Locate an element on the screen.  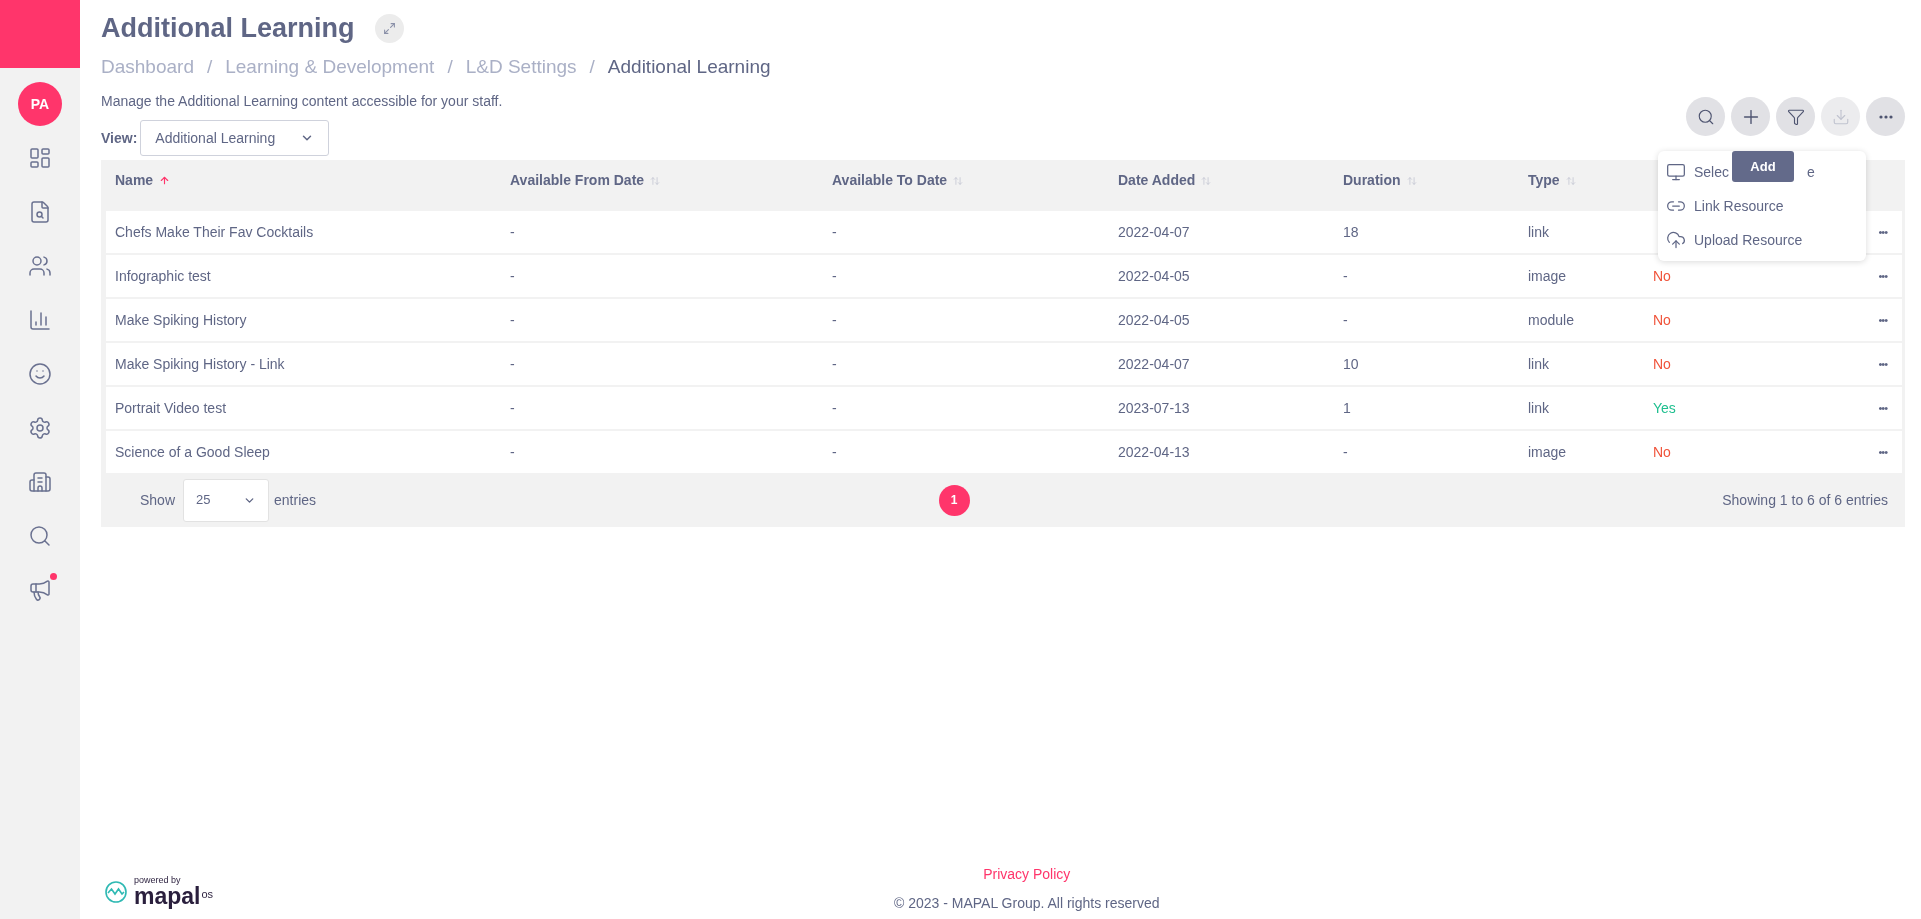
menu-item-fragment: e is located at coordinates (1811, 172).